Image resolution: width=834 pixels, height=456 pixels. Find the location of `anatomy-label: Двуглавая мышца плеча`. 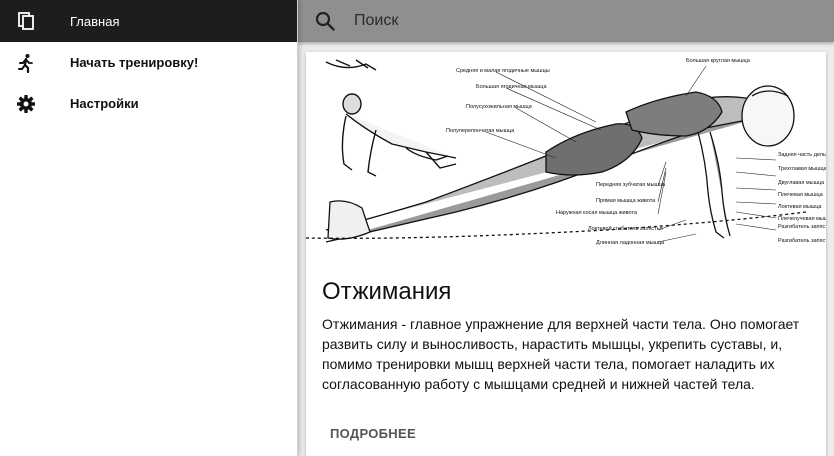

anatomy-label: Двуглавая мышца плеча is located at coordinates (802, 183).